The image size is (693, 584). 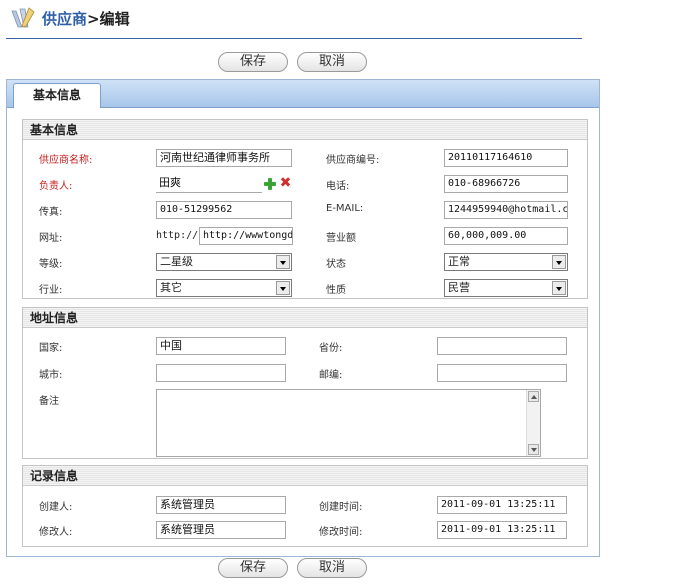 I want to click on nature-label: 性质, so click(x=336, y=290).